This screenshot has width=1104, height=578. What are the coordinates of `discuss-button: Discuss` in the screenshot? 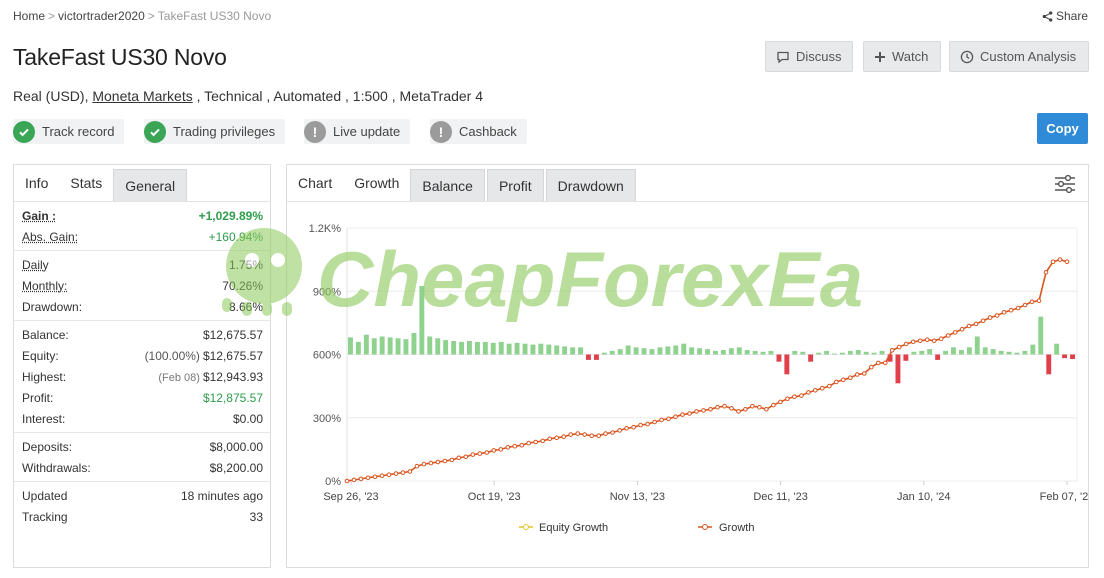 It's located at (809, 56).